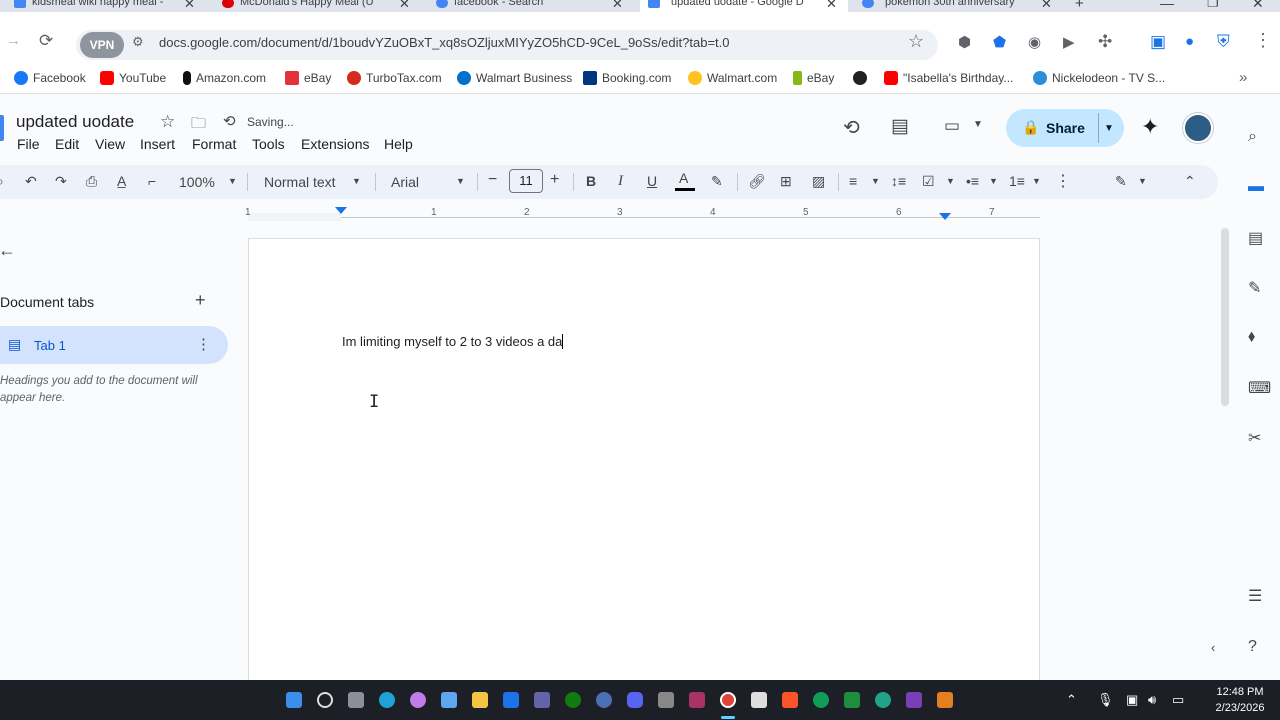 The image size is (1280, 720). I want to click on meet-video-icon: ▭, so click(952, 126).